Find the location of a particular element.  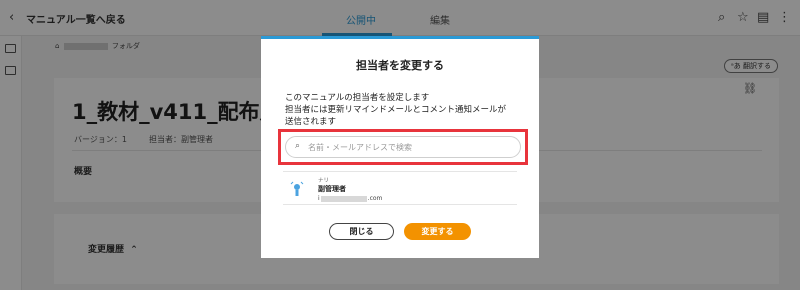

user-list-item: ナリ 副管理者 i .com is located at coordinates (400, 188).